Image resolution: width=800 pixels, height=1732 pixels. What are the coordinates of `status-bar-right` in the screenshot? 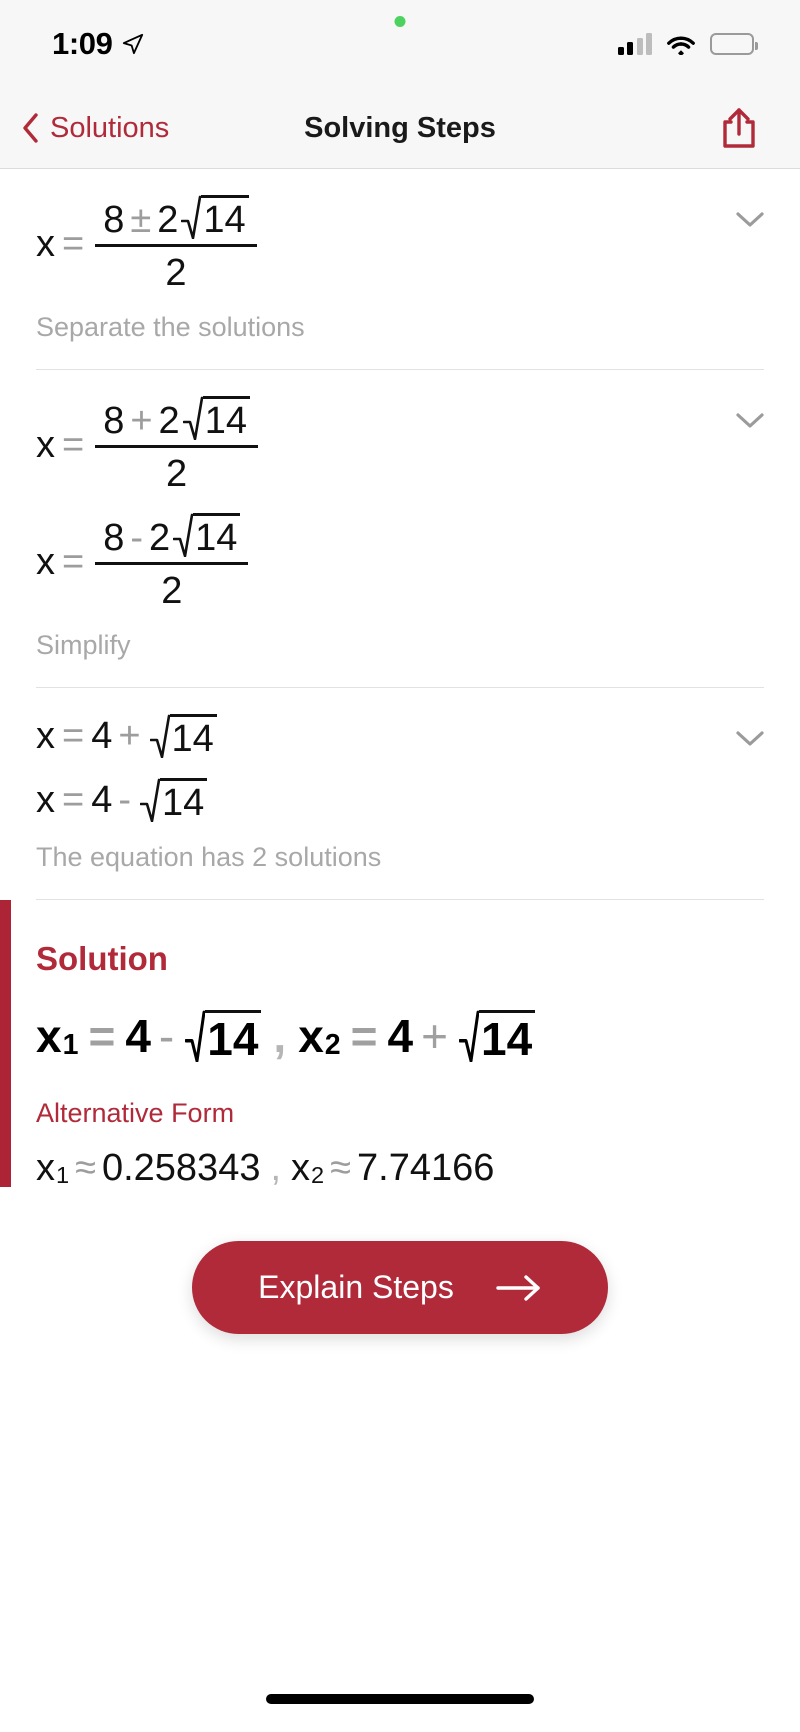 It's located at (687, 44).